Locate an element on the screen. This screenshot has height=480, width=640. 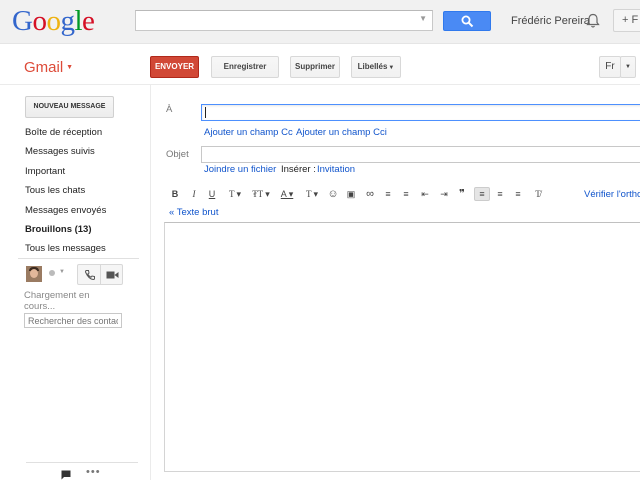
language-dropdown-button: ▼ is located at coordinates (628, 67).